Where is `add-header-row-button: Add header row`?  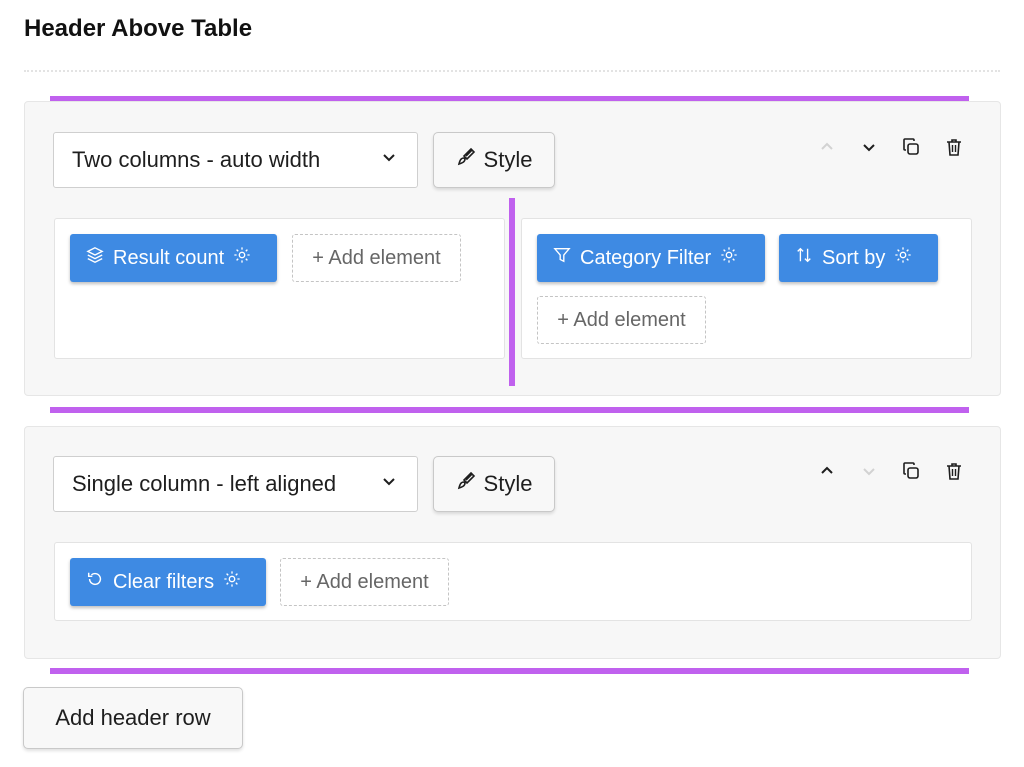
add-header-row-button: Add header row is located at coordinates (133, 718).